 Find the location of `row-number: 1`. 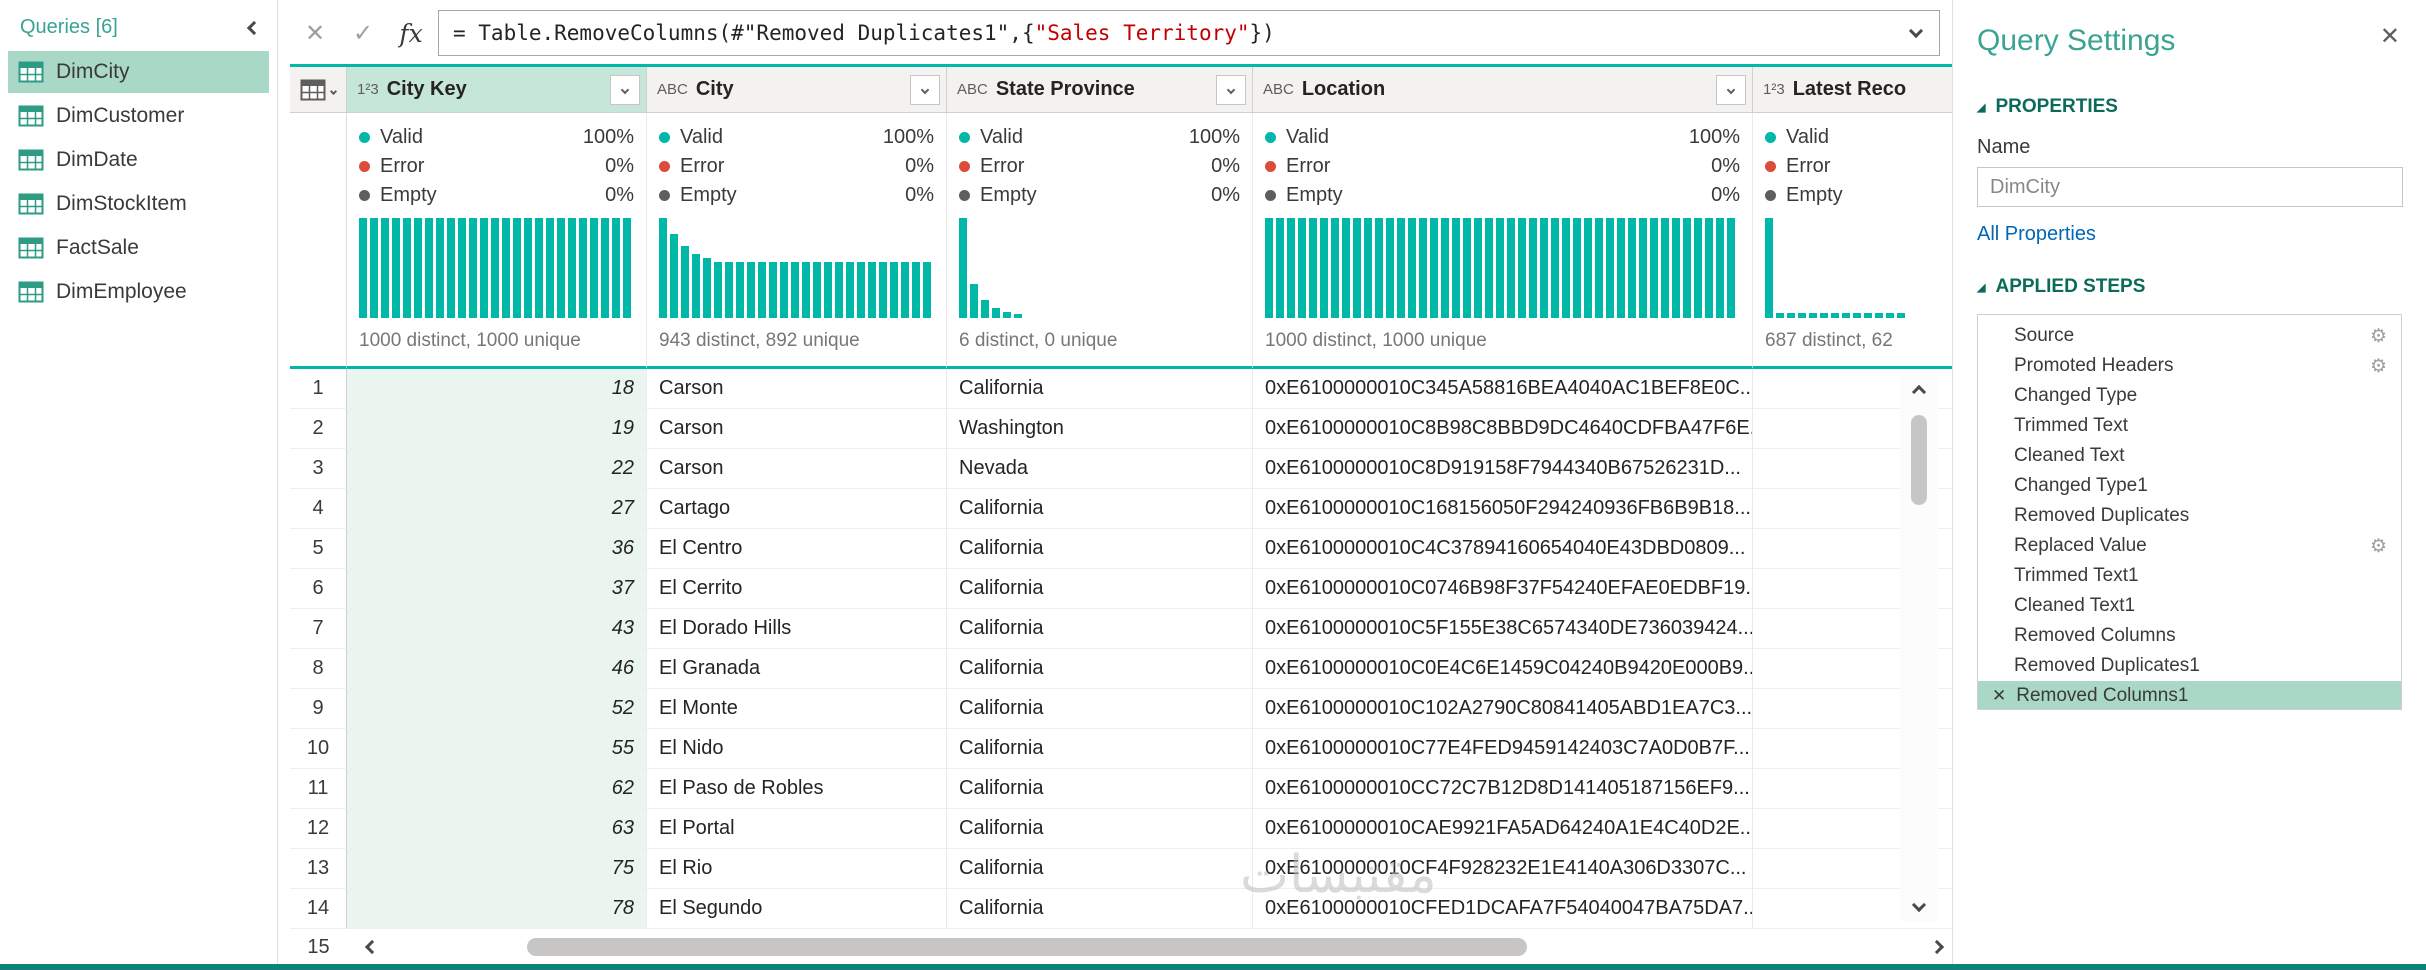

row-number: 1 is located at coordinates (318, 389).